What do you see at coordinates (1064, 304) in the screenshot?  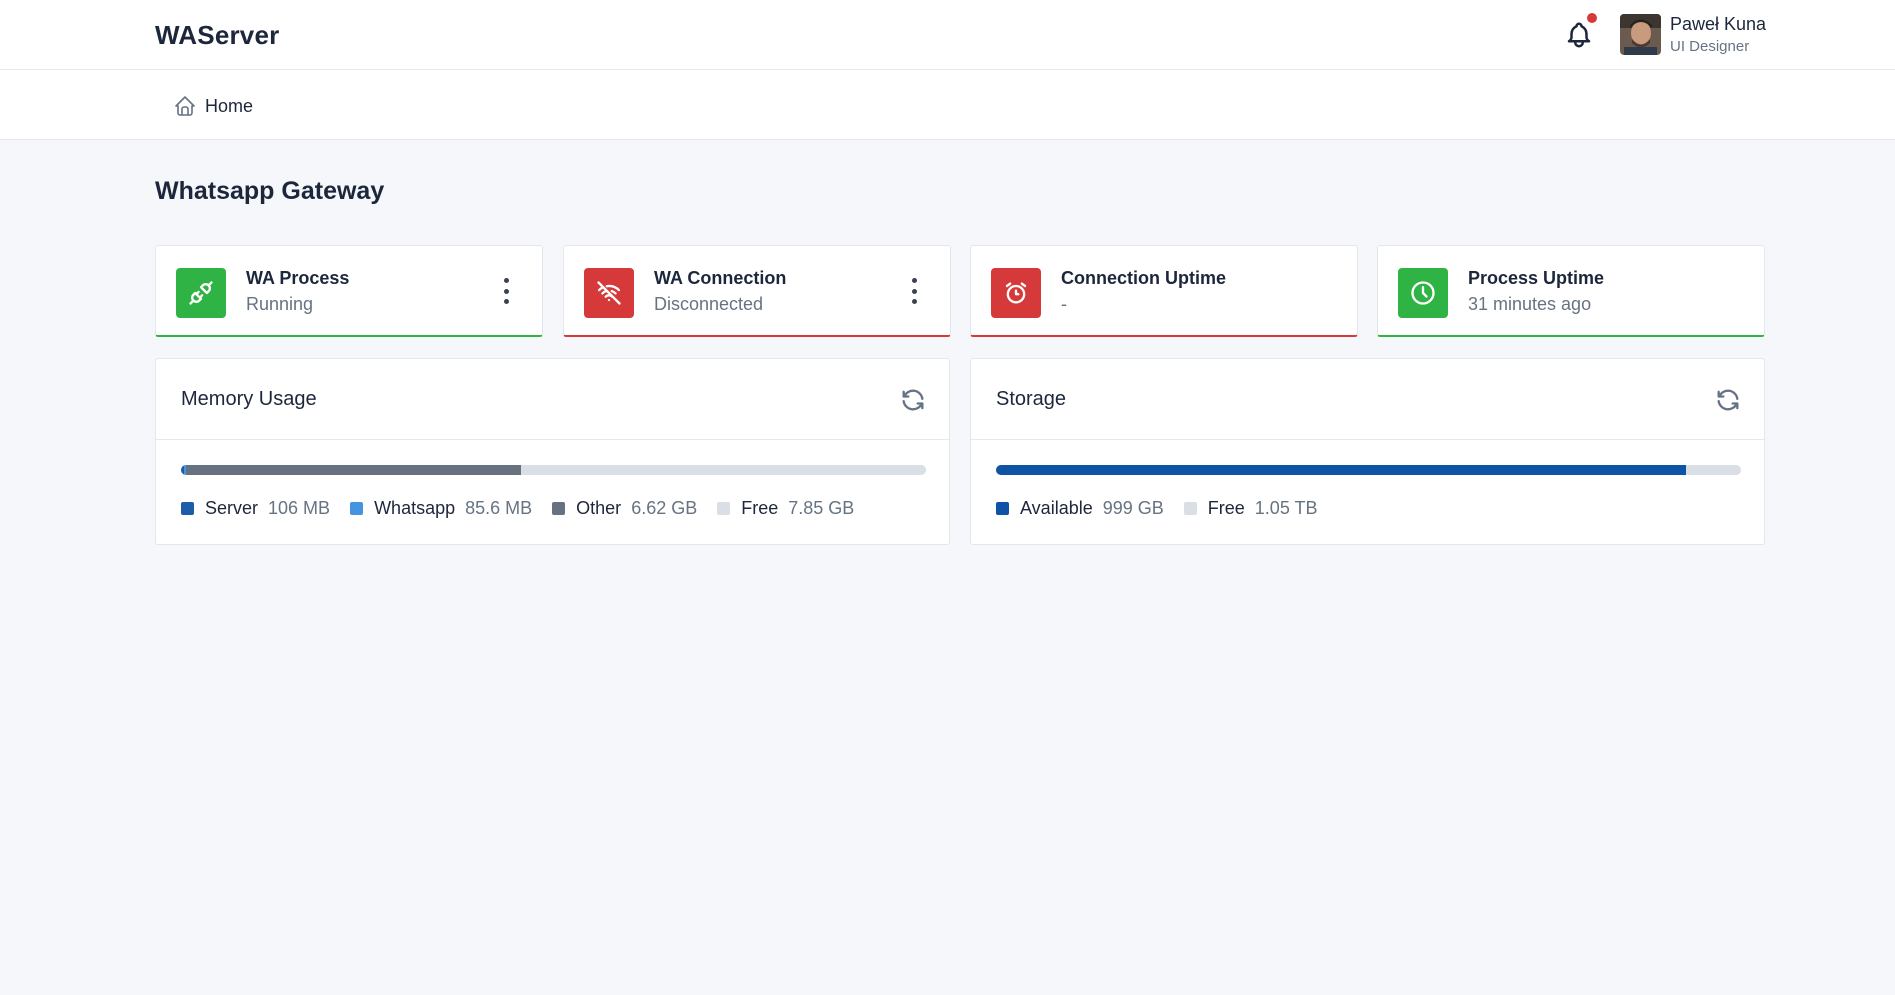 I see `stat-status: -` at bounding box center [1064, 304].